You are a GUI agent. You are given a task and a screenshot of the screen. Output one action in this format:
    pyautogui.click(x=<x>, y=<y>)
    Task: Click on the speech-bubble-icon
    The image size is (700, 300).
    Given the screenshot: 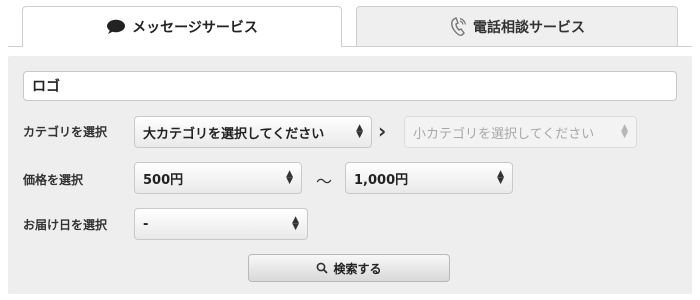 What is the action you would take?
    pyautogui.click(x=116, y=27)
    